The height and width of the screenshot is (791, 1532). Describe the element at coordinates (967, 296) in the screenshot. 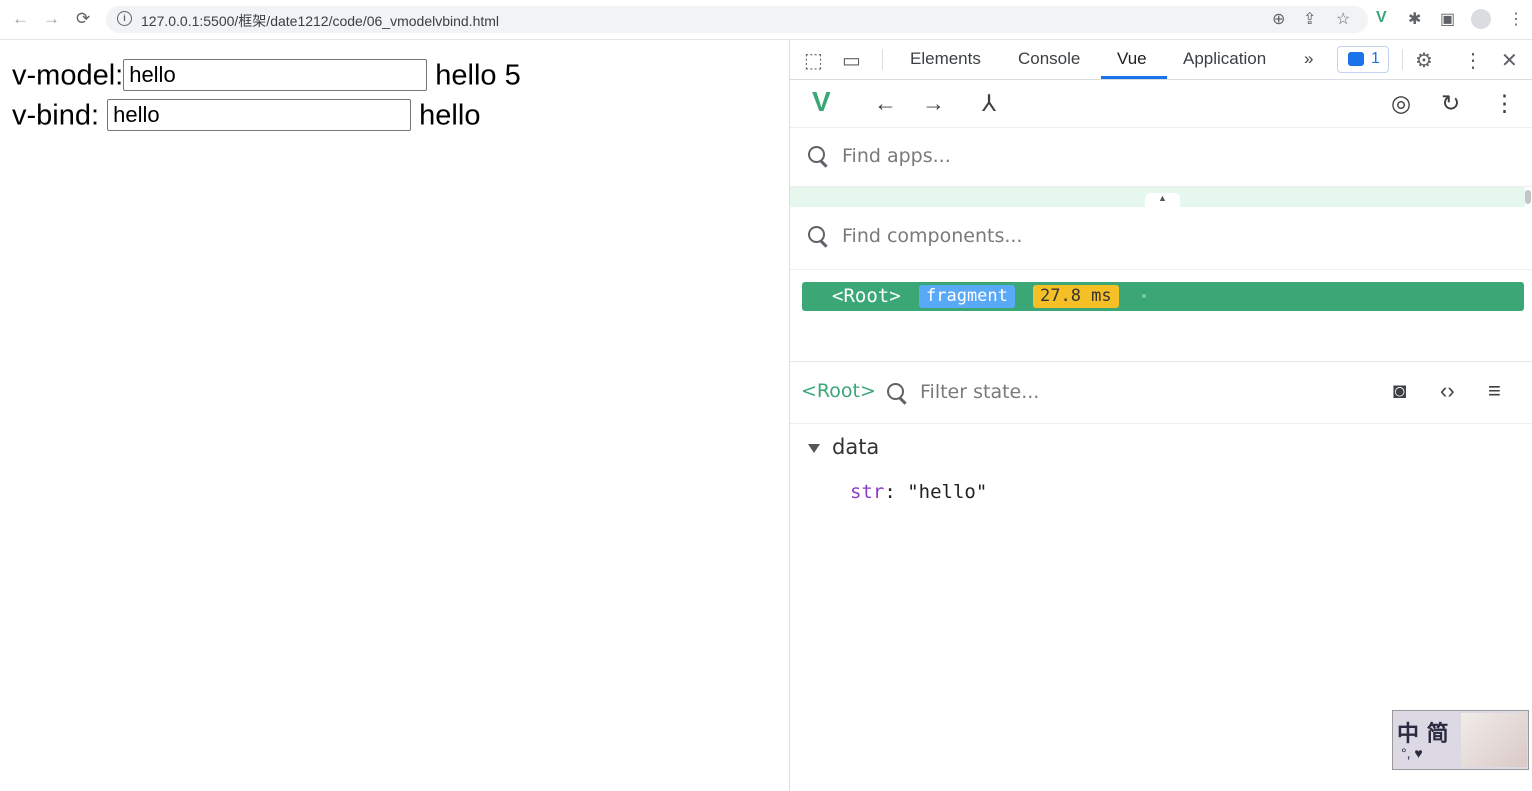

I see `fragment-badge: fragment` at that location.